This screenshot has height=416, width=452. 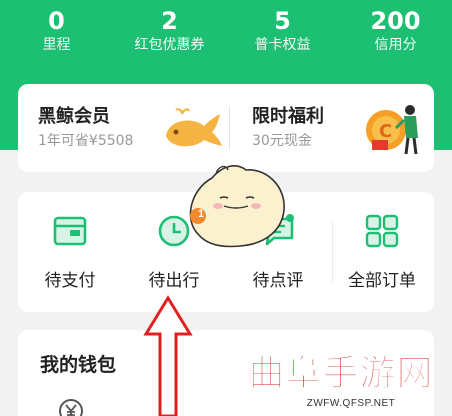 What do you see at coordinates (382, 281) in the screenshot?
I see `order-label: 全部订单` at bounding box center [382, 281].